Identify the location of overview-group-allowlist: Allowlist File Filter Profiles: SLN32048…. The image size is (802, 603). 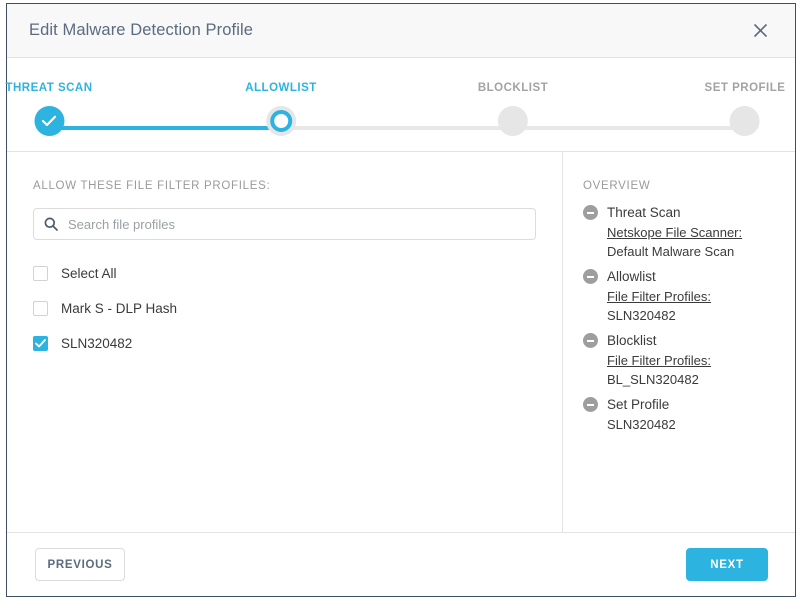
(681, 297).